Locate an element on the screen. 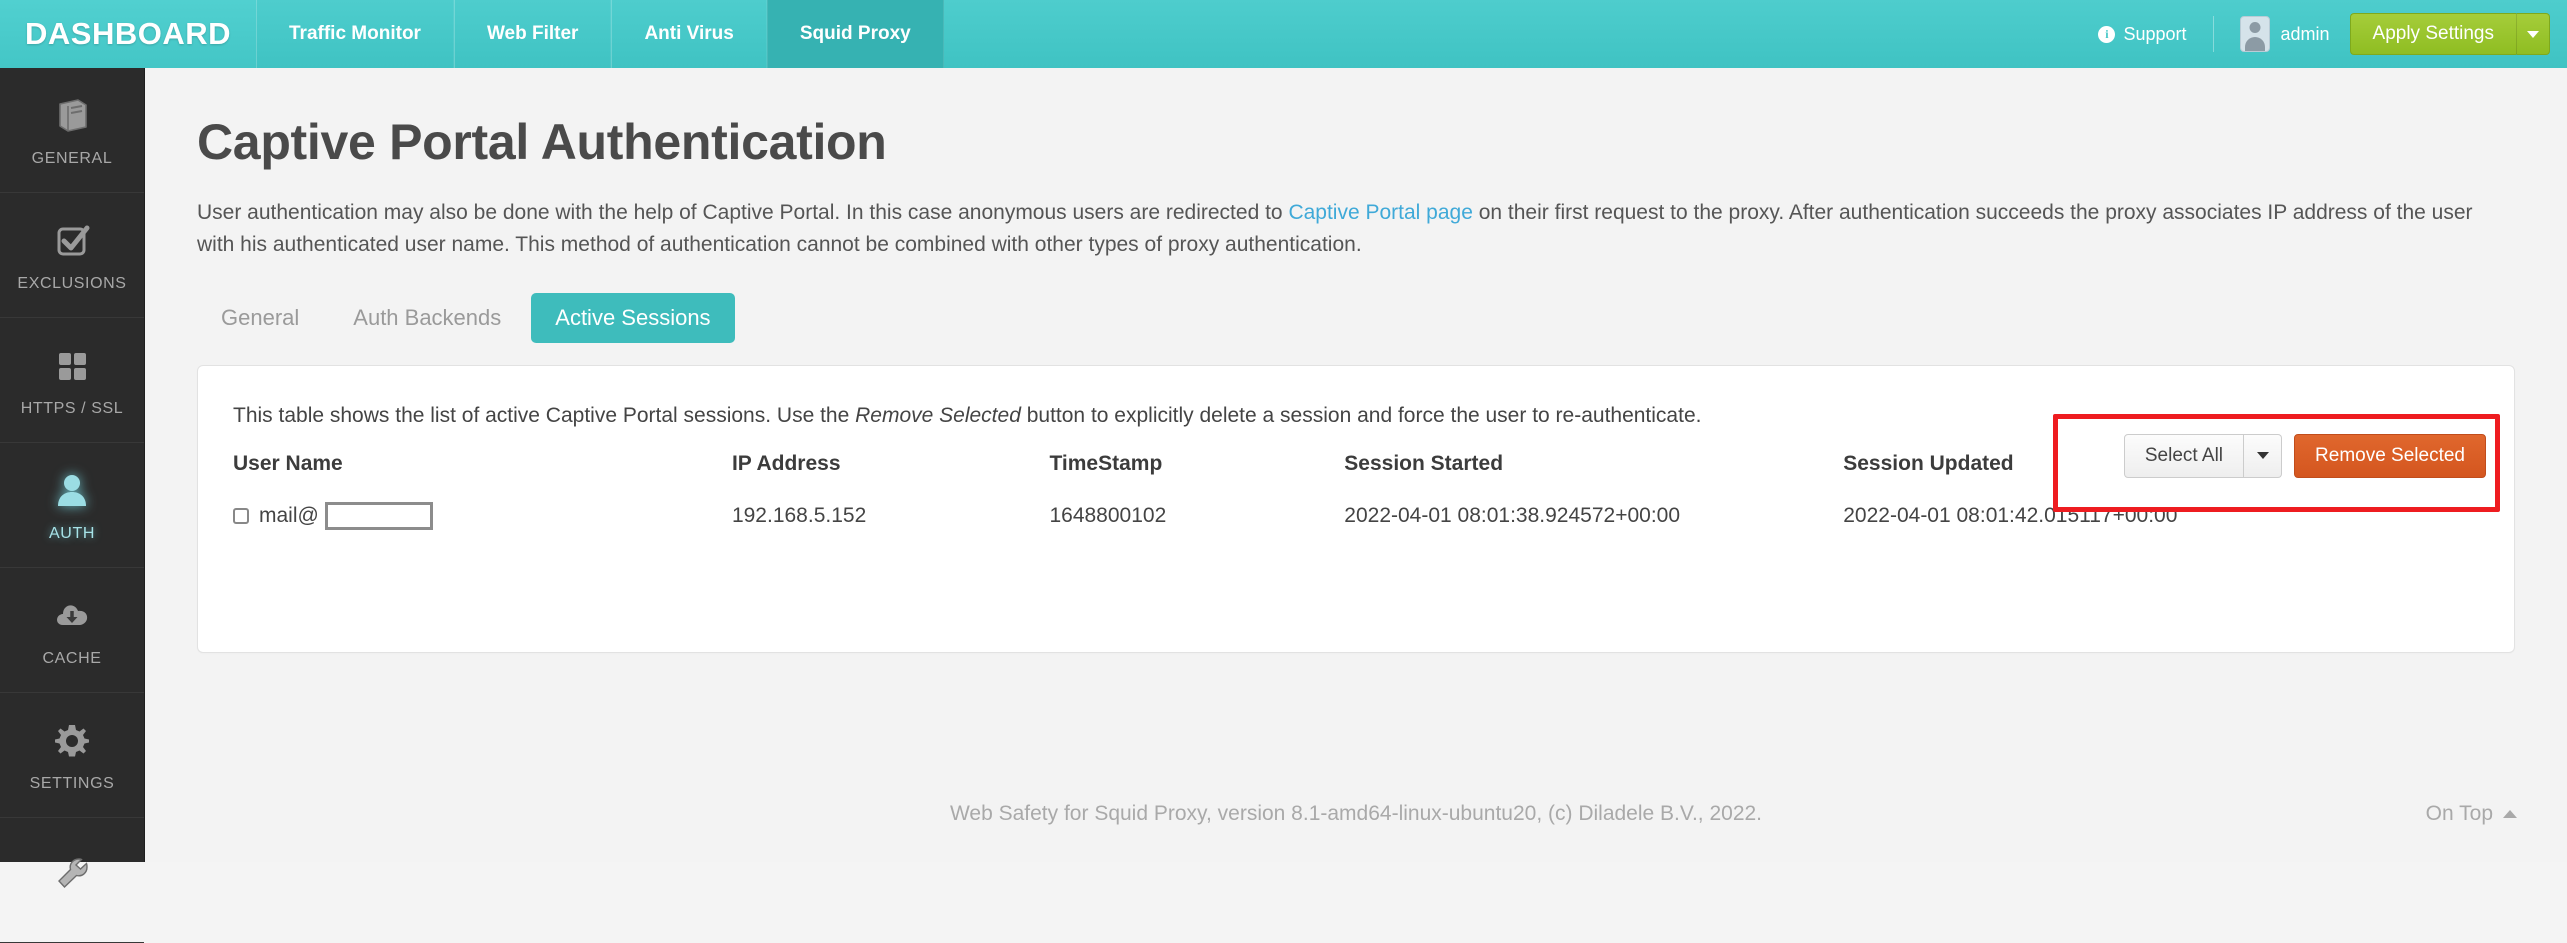  cell-session-started: 2022-04-01 08:01:38.924572+00:00 is located at coordinates (1512, 515).